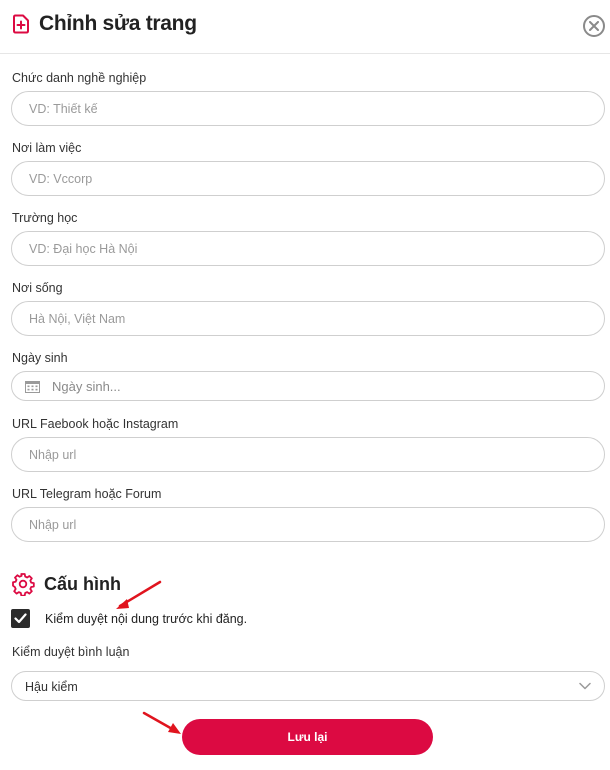  What do you see at coordinates (82, 584) in the screenshot?
I see `config-section-title: Cấu hình` at bounding box center [82, 584].